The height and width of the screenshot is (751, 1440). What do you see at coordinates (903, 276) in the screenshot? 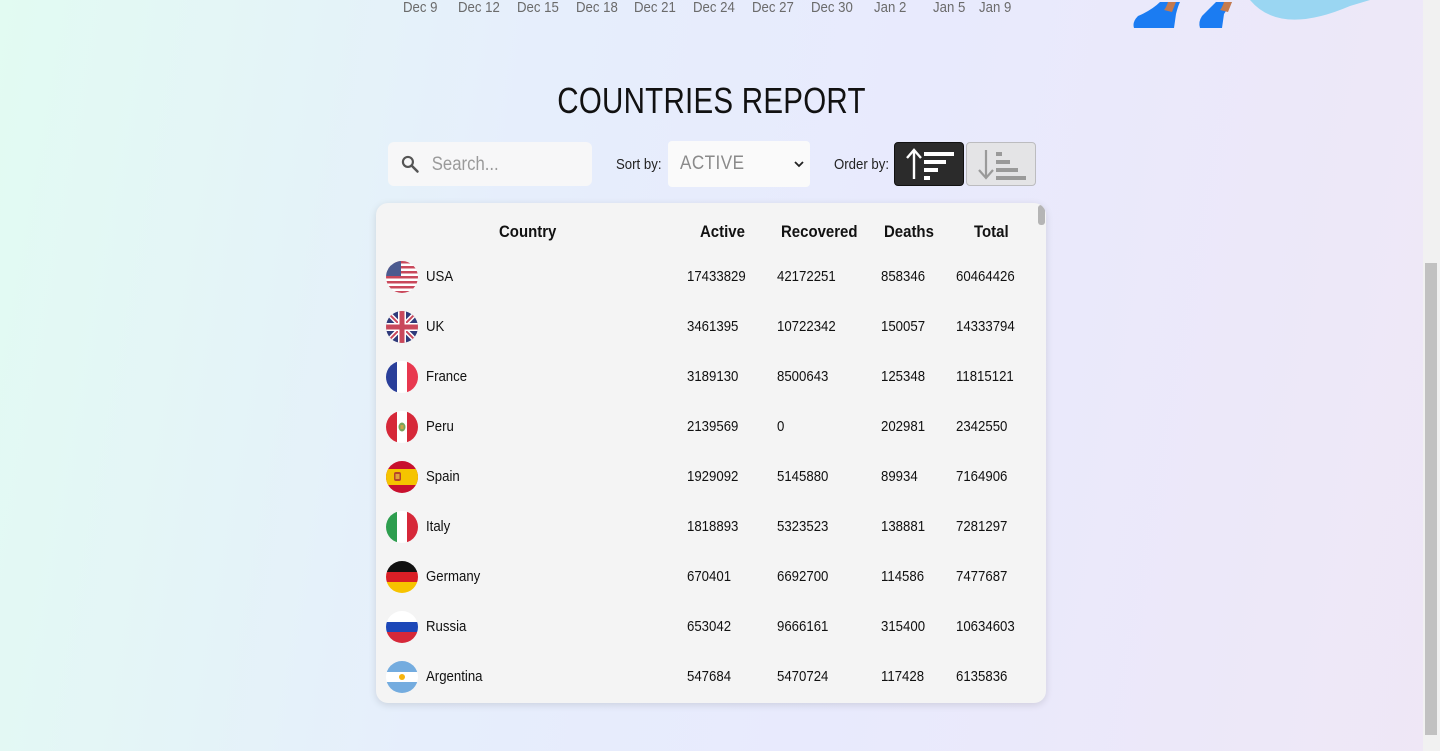
I see `cell-deaths: 858346` at bounding box center [903, 276].